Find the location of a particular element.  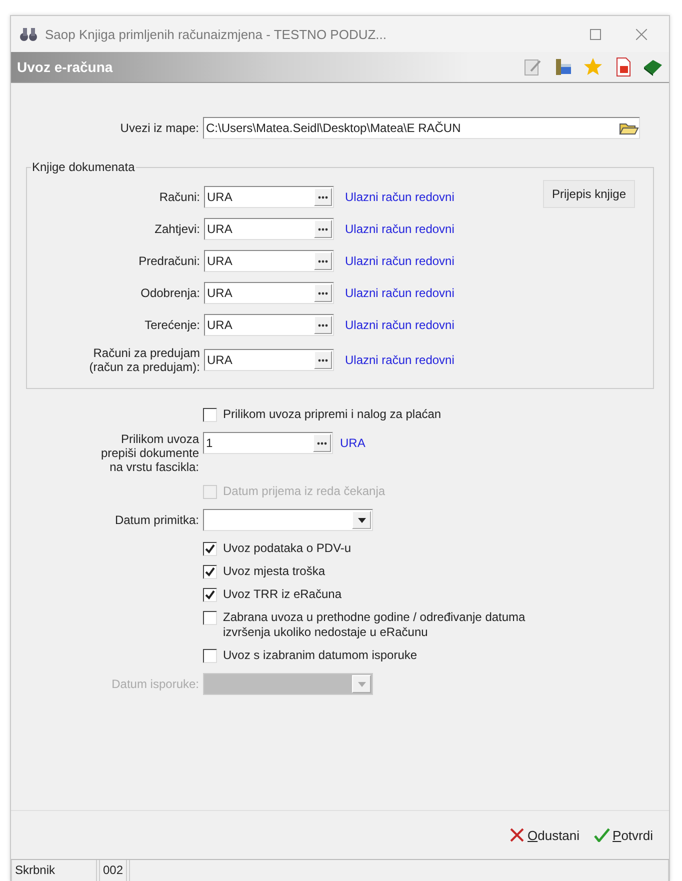

lookup-field: 1 is located at coordinates (268, 443).